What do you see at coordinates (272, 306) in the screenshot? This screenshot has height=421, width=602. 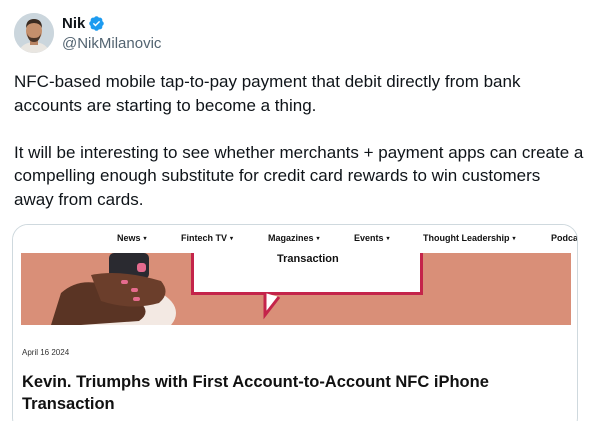 I see `speech-bubble-tail` at bounding box center [272, 306].